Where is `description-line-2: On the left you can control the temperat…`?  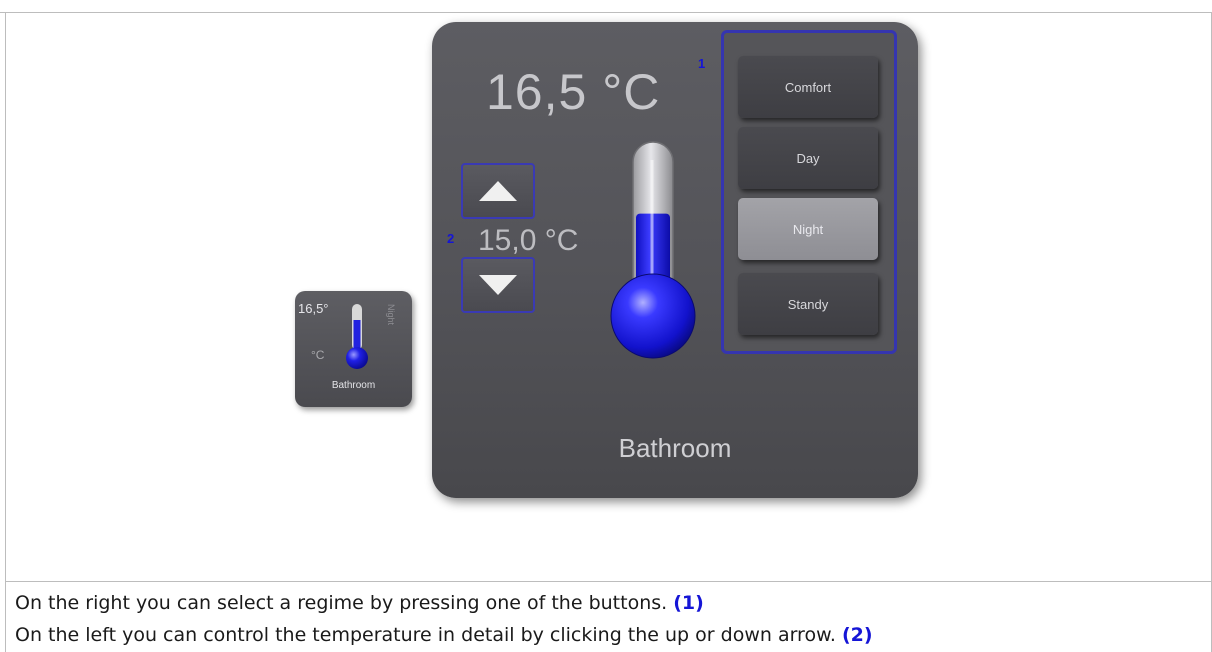
description-line-2: On the left you can control the temperat… is located at coordinates (444, 635).